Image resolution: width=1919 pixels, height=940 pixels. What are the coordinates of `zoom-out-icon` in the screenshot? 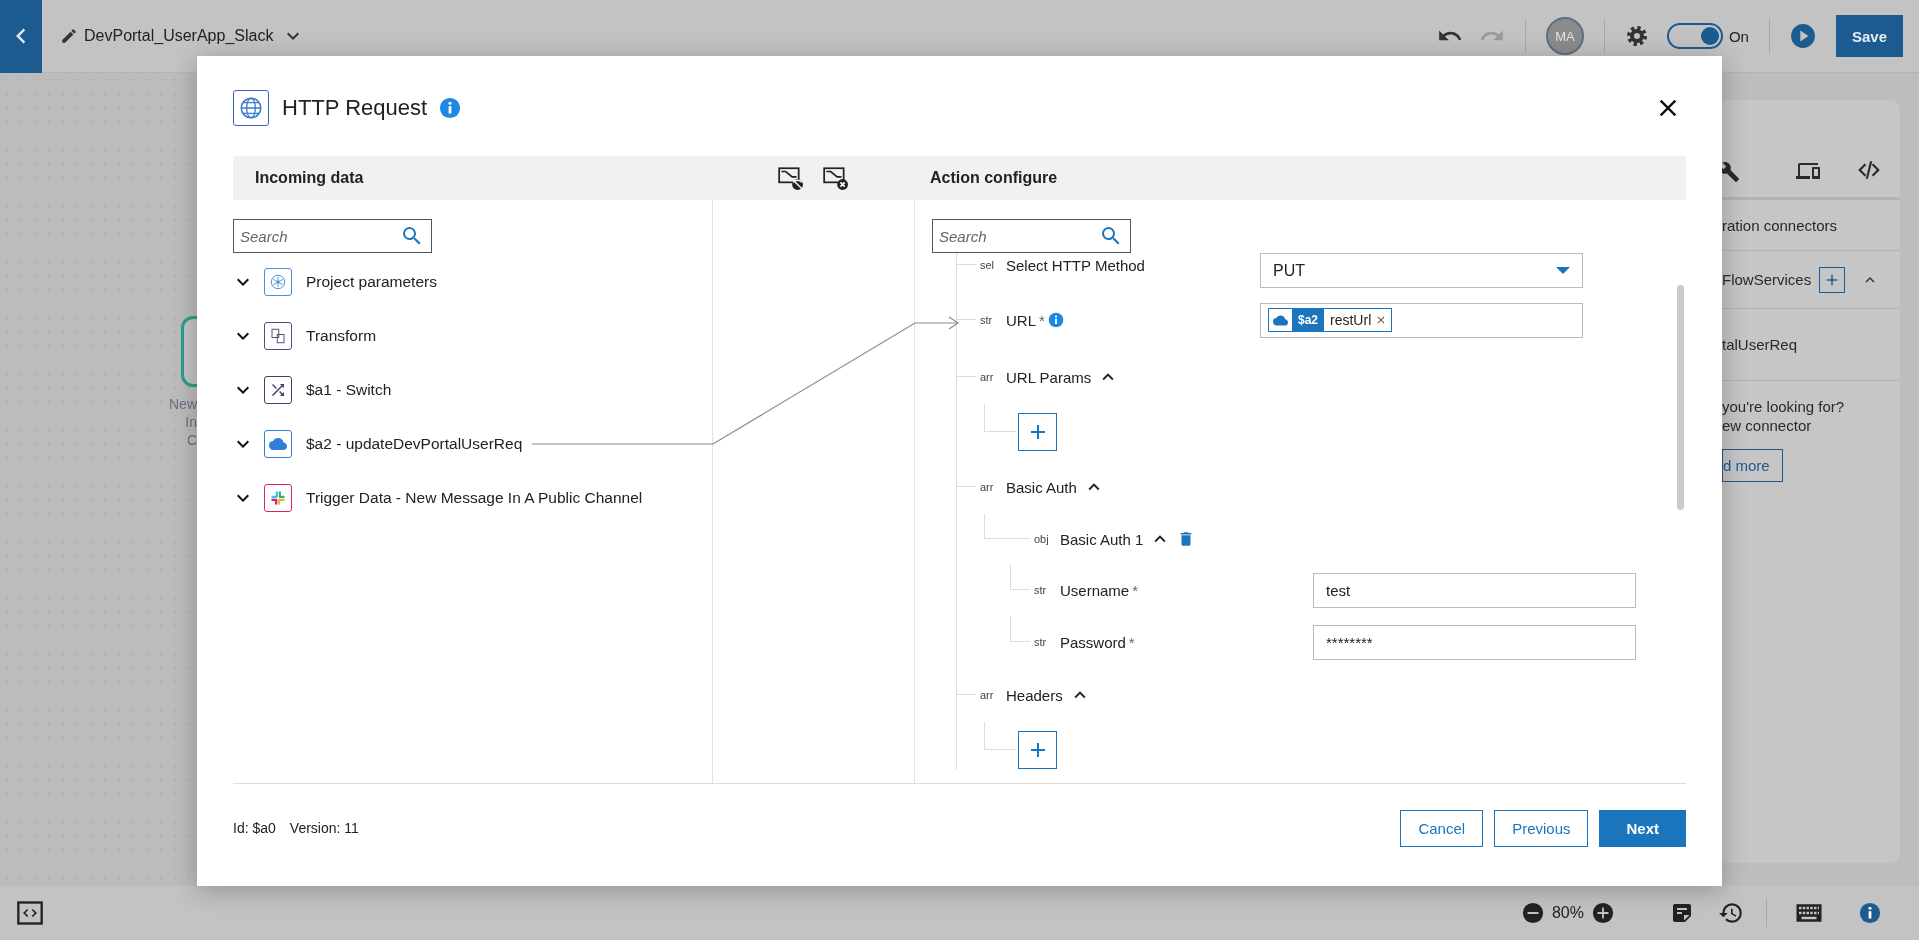 It's located at (1532, 913).